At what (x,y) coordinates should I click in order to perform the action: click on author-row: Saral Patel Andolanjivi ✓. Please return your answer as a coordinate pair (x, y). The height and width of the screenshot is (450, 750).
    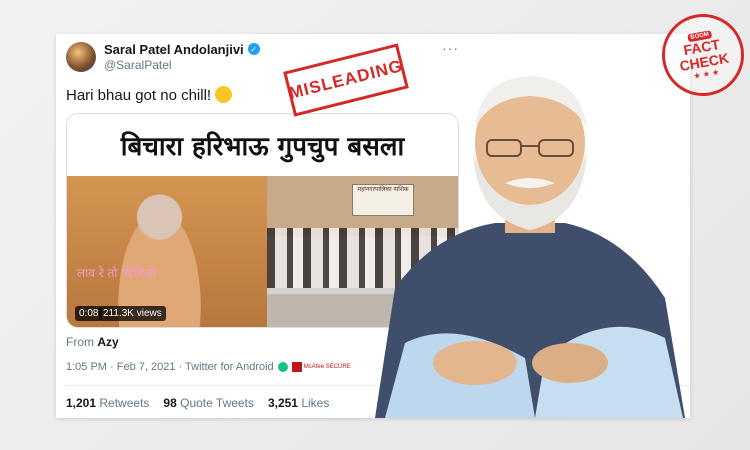
    Looking at the image, I should click on (182, 49).